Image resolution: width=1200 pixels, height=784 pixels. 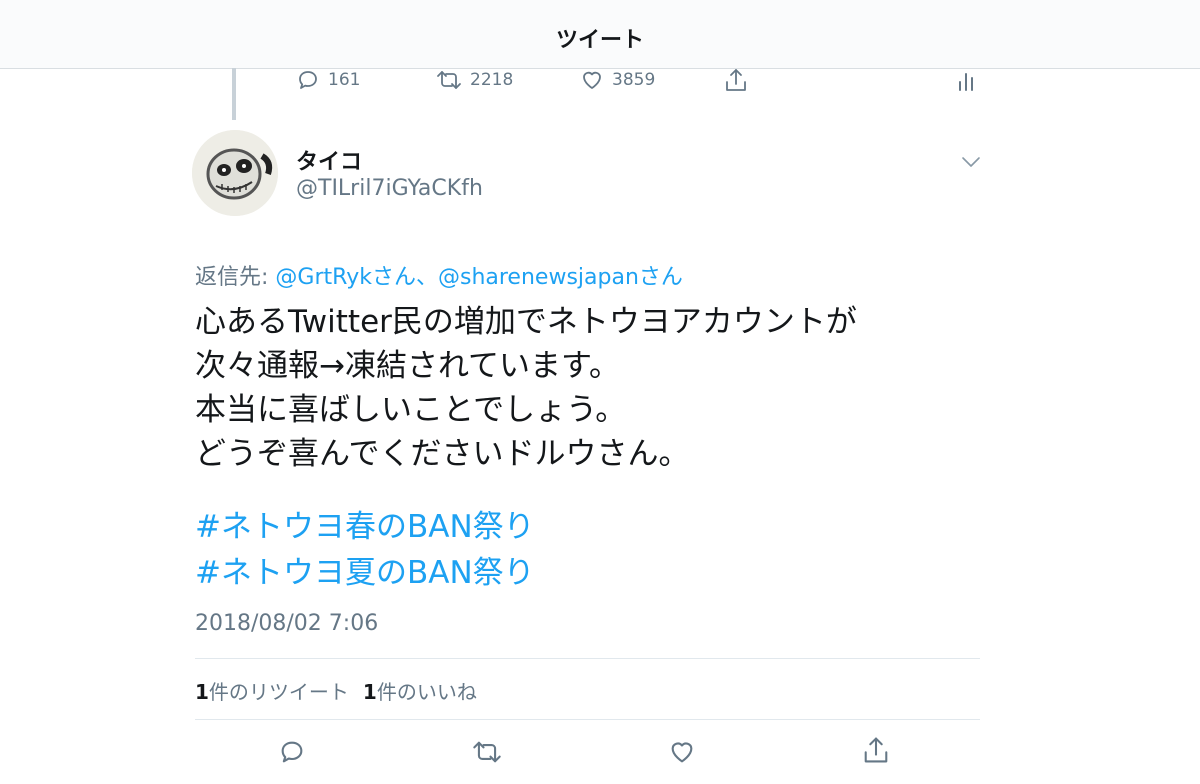 I want to click on reply-count: 161, so click(x=344, y=80).